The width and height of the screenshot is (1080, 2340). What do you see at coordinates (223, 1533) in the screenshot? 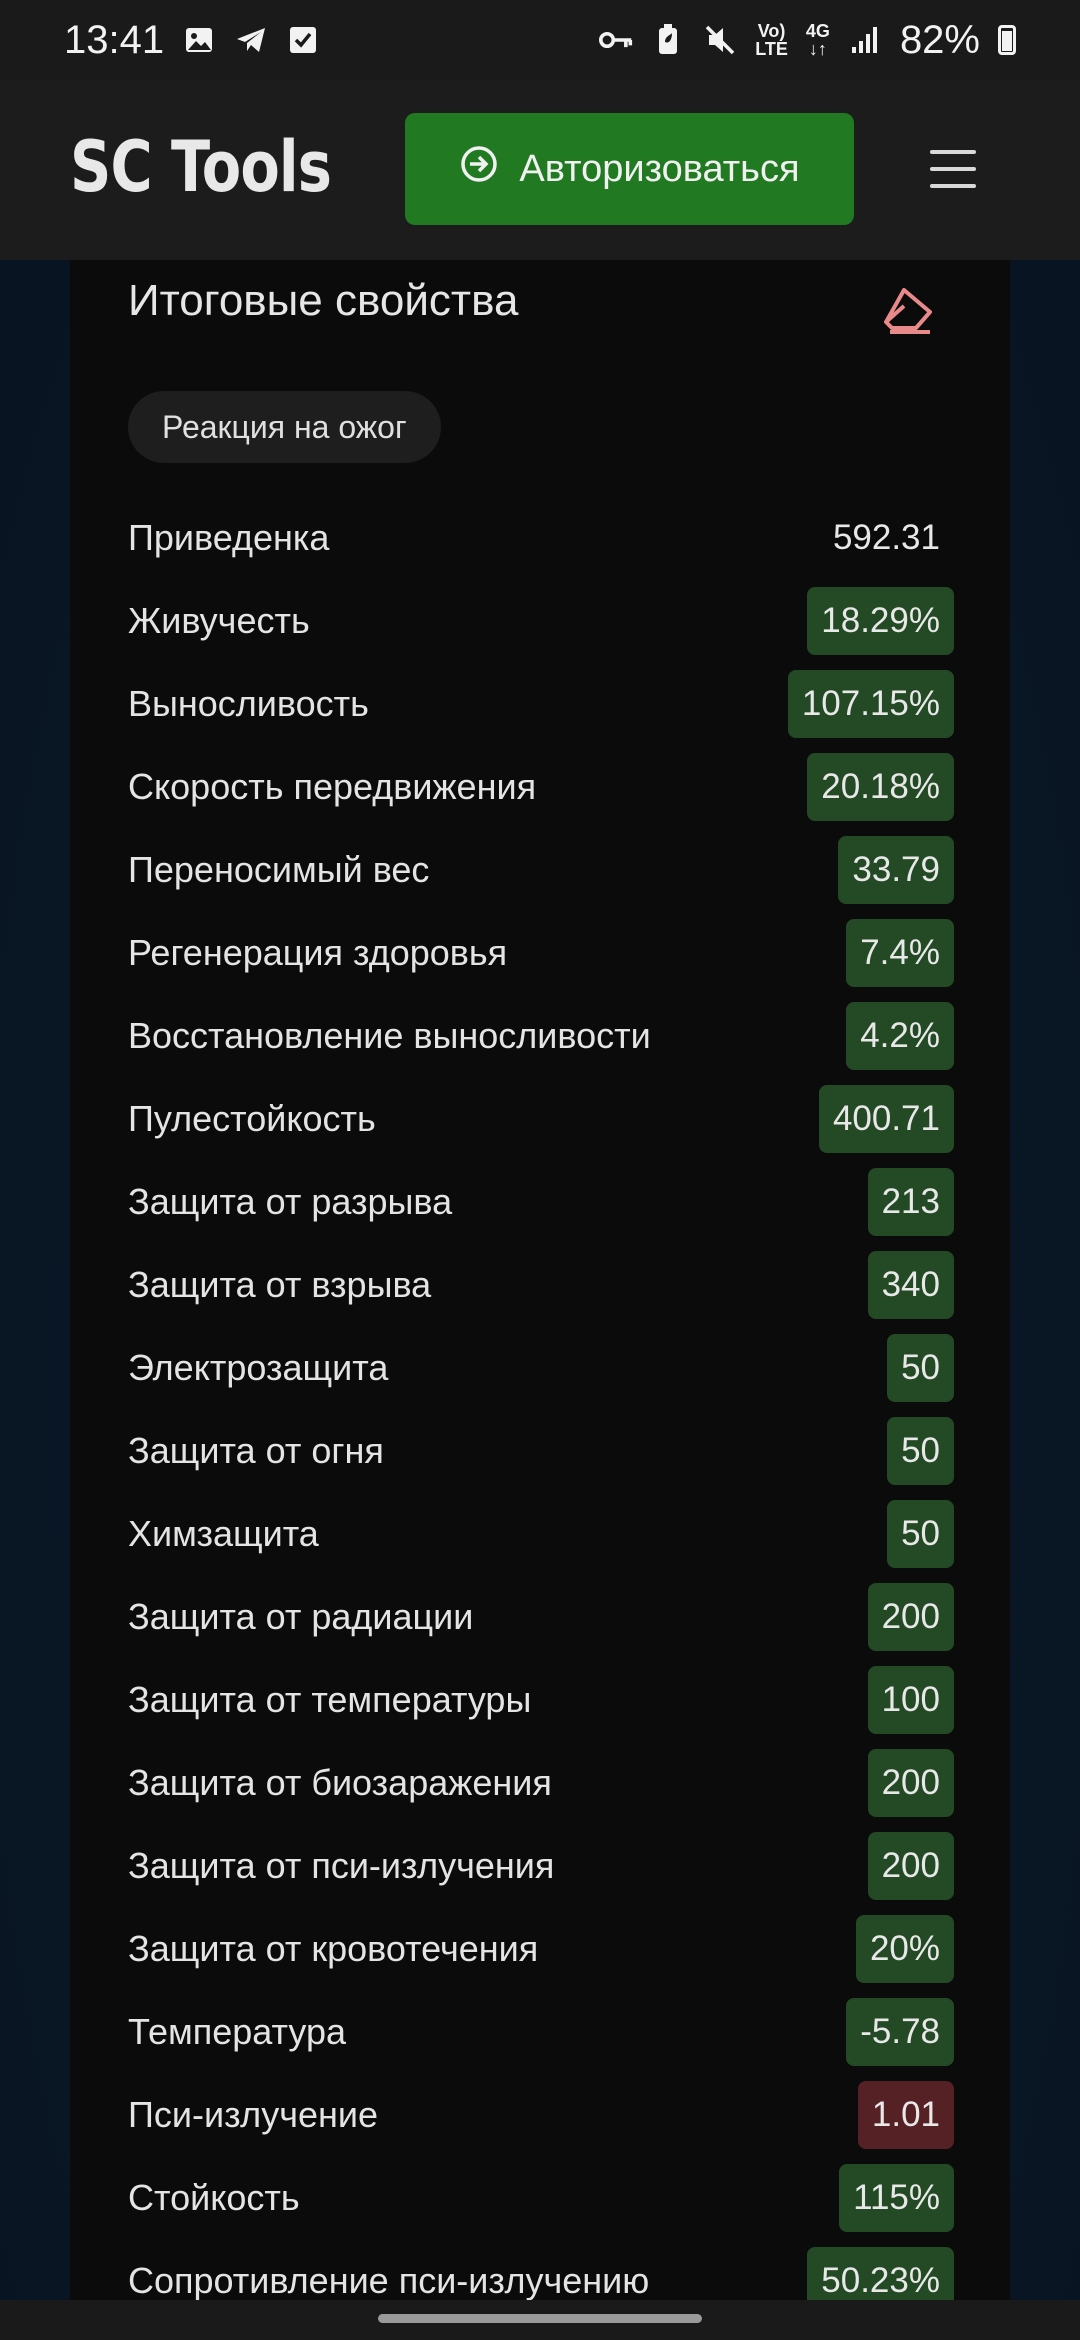
I see `stat-label: Химзащита` at bounding box center [223, 1533].